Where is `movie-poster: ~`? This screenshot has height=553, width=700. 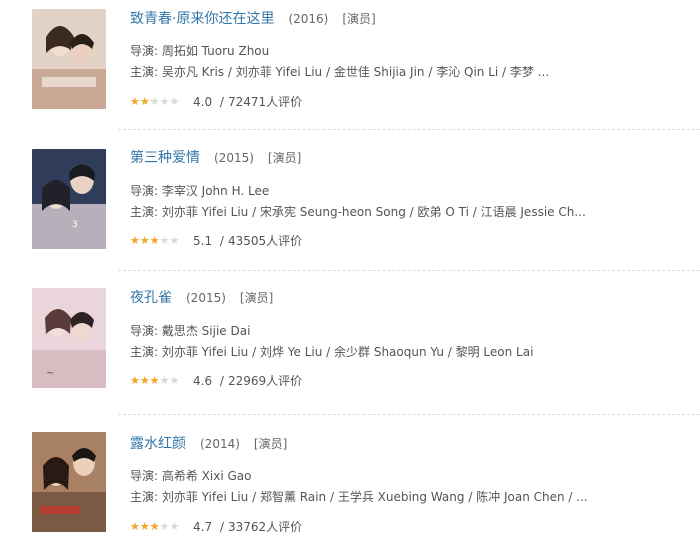
movie-poster: ~ is located at coordinates (69, 338).